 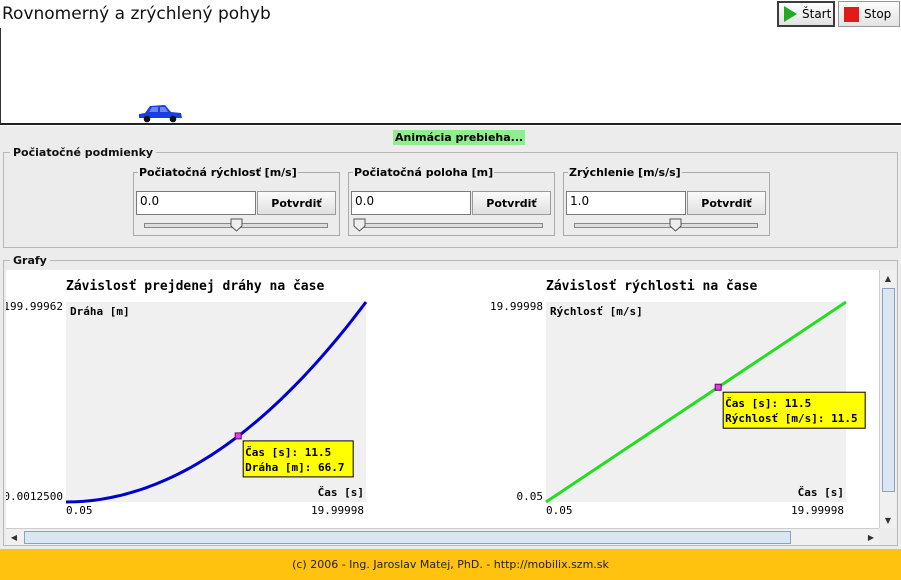 I want to click on confirm-position-button: Potvrdiť, so click(x=511, y=203).